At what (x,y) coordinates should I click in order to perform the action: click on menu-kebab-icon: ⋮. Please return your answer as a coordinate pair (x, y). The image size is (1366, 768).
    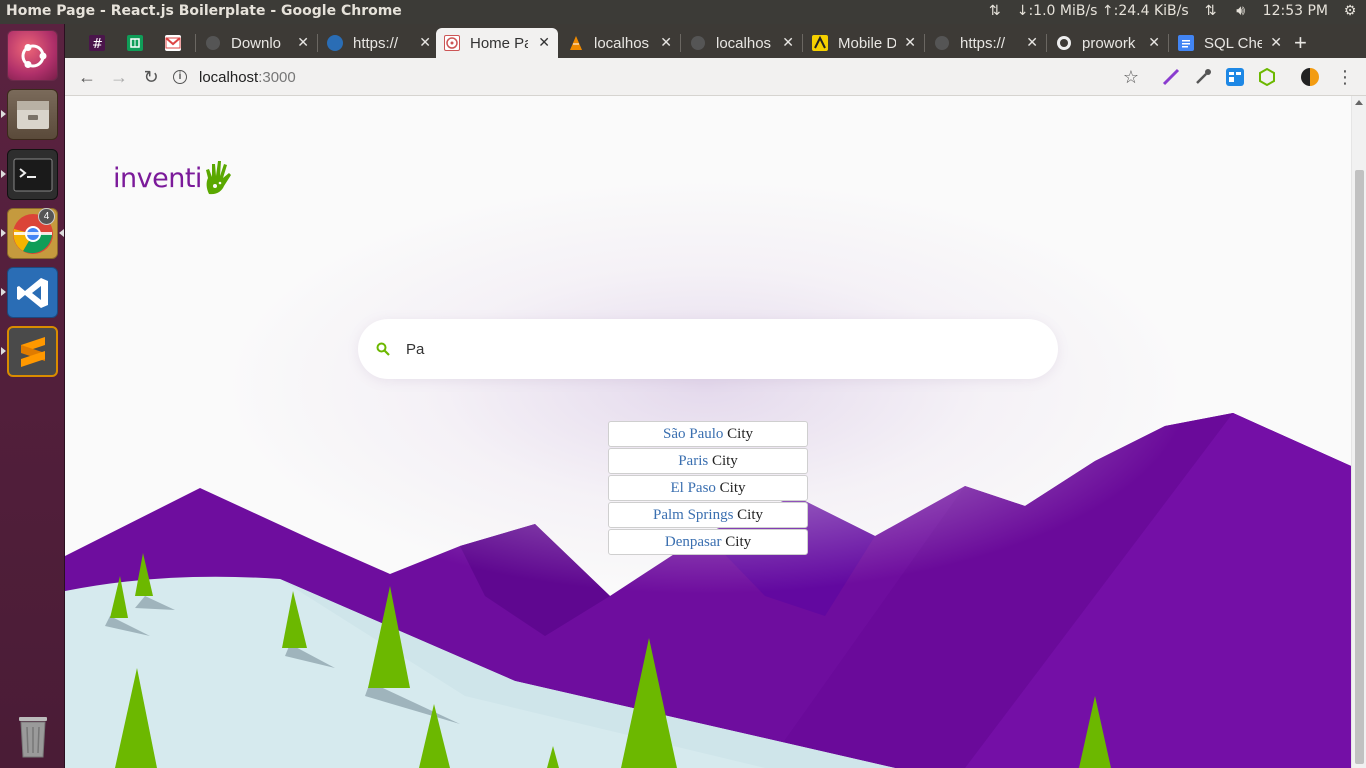
    Looking at the image, I should click on (1345, 77).